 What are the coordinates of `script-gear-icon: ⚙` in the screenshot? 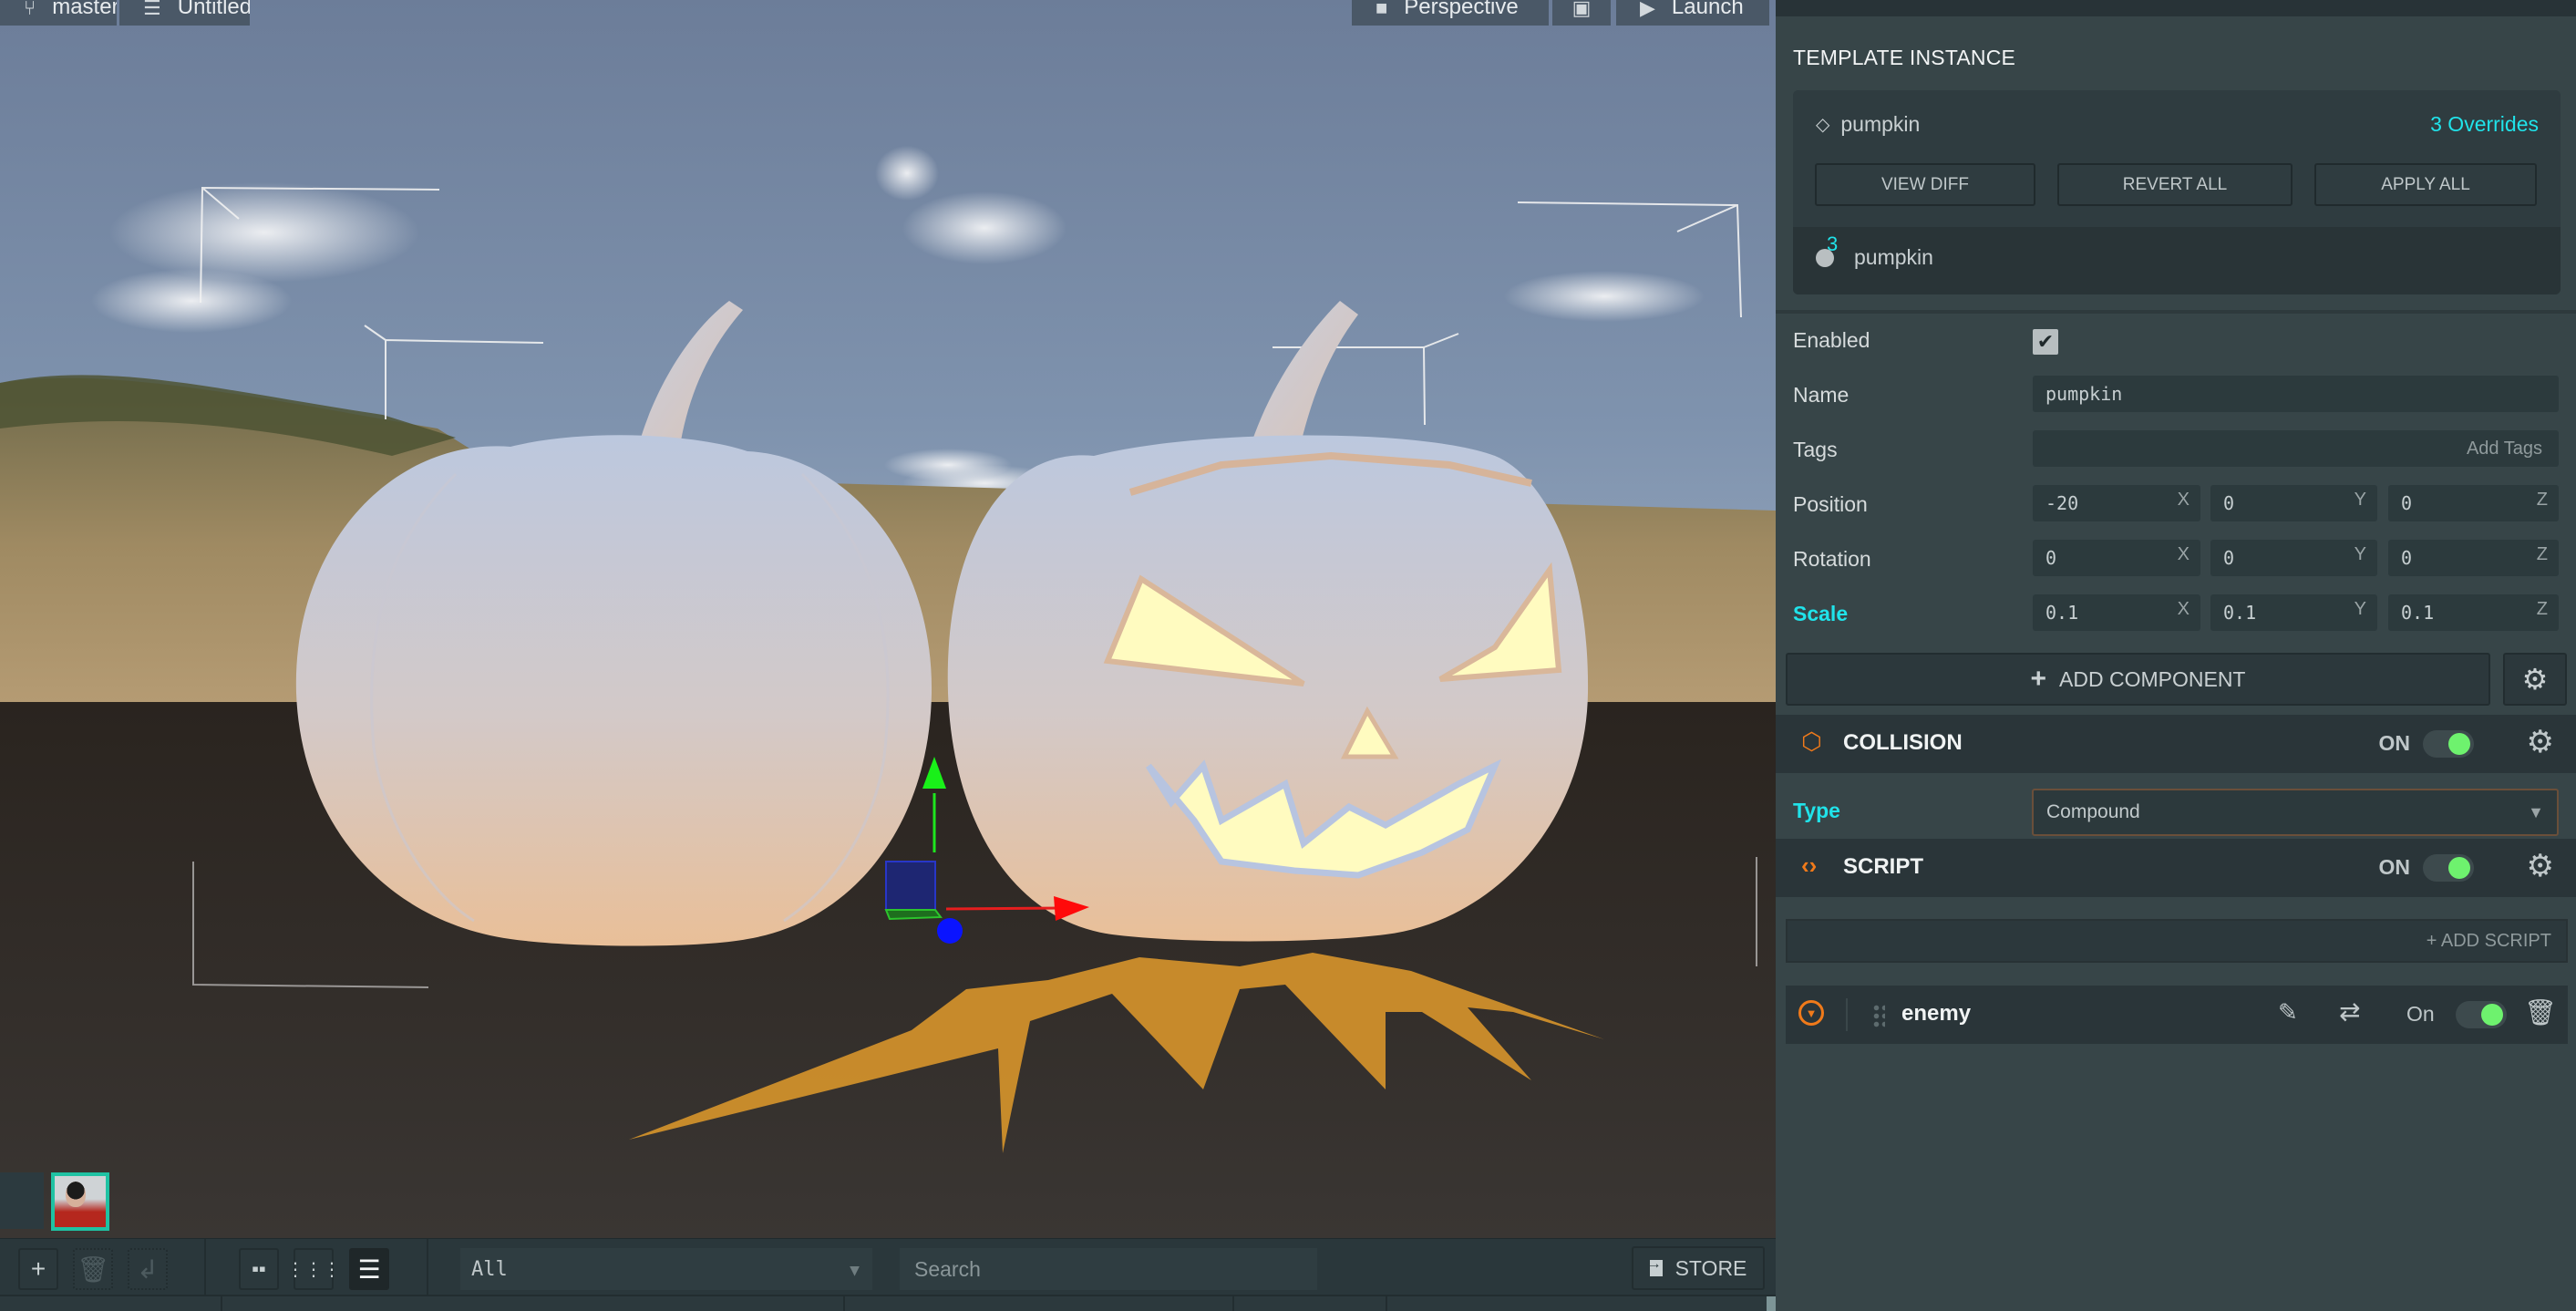 It's located at (2540, 866).